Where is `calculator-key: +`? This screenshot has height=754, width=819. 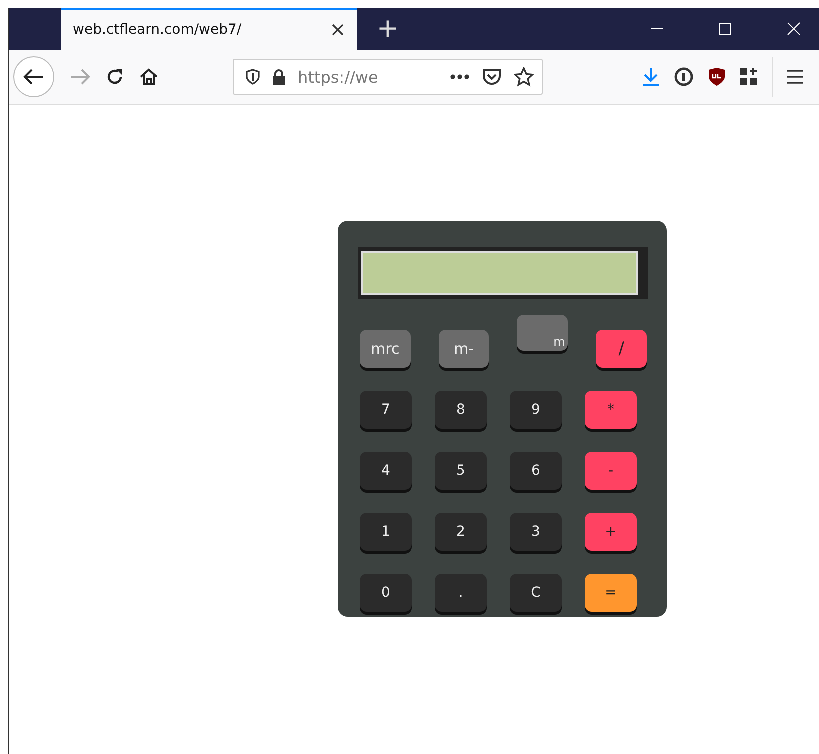
calculator-key: + is located at coordinates (611, 532).